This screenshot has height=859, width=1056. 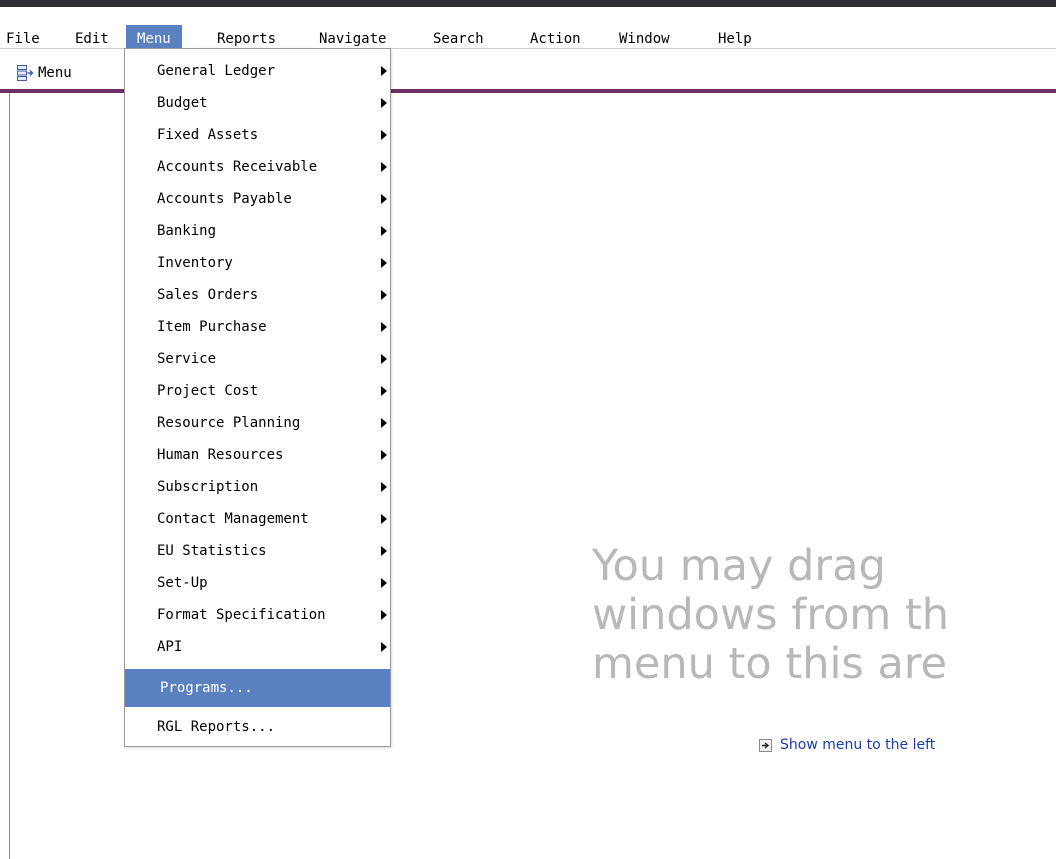 I want to click on menu-item-general-ledger: General Ledger, so click(x=257, y=71).